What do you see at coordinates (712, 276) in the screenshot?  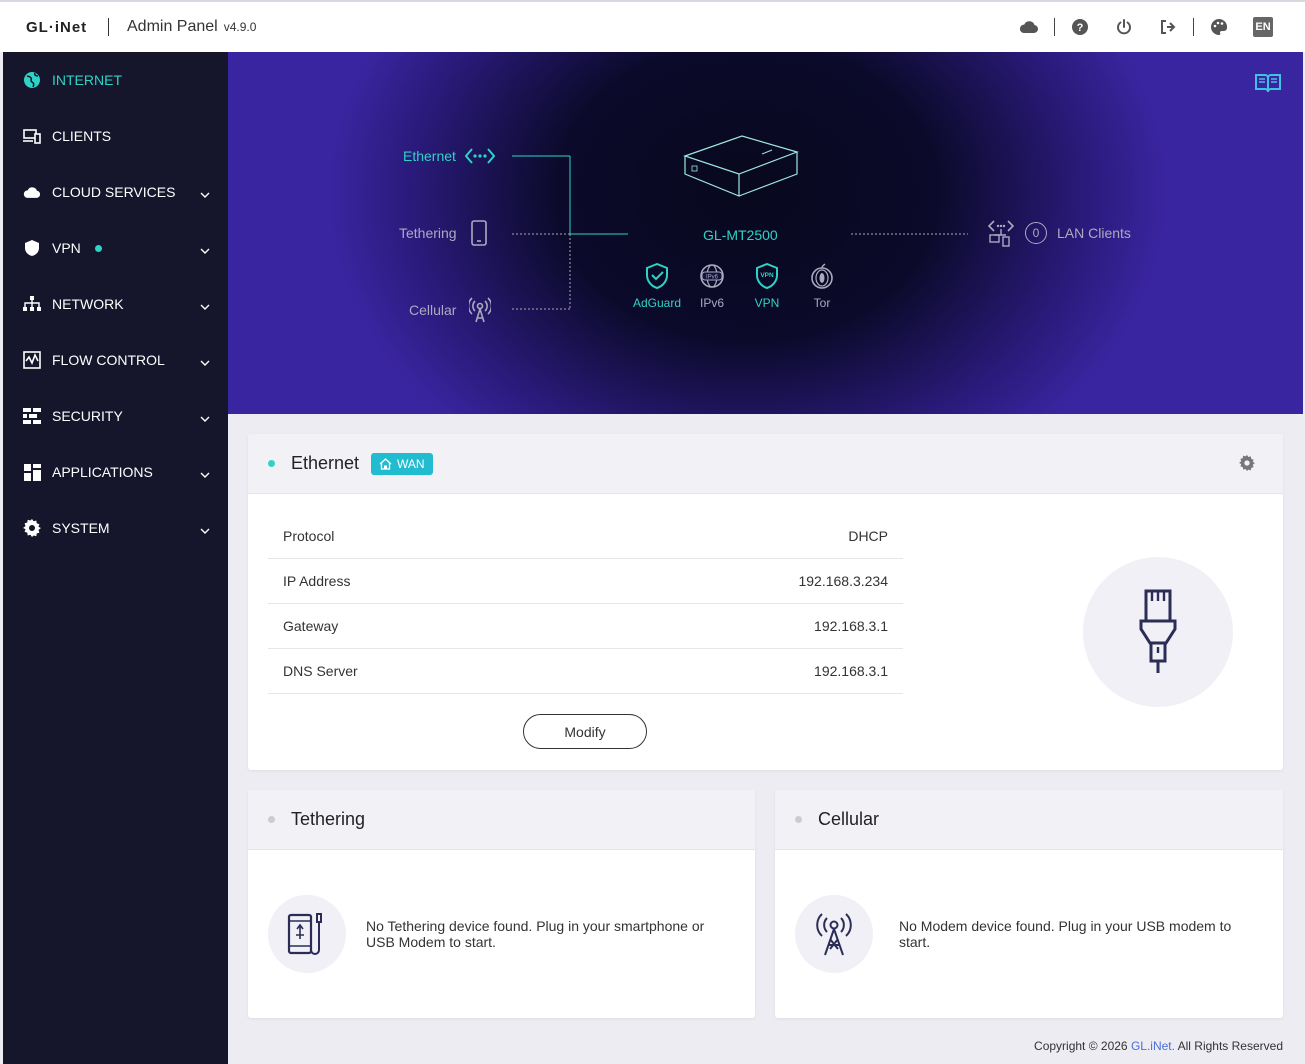 I see `ipv6-globe-icon: IPv6` at bounding box center [712, 276].